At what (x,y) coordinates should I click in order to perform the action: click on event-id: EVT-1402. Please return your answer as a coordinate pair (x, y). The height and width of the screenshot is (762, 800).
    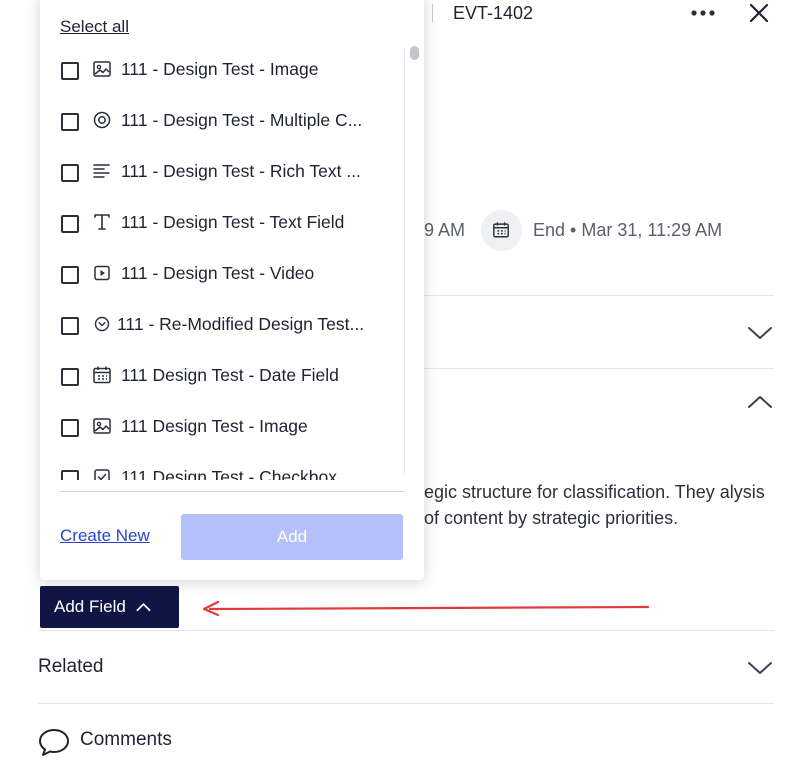
    Looking at the image, I should click on (493, 13).